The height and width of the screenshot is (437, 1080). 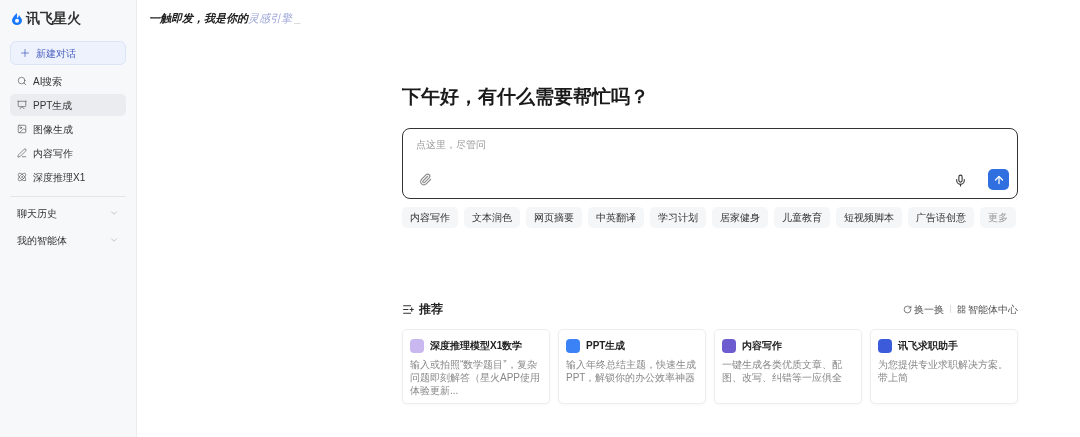 What do you see at coordinates (17, 18) in the screenshot?
I see `logo-icon` at bounding box center [17, 18].